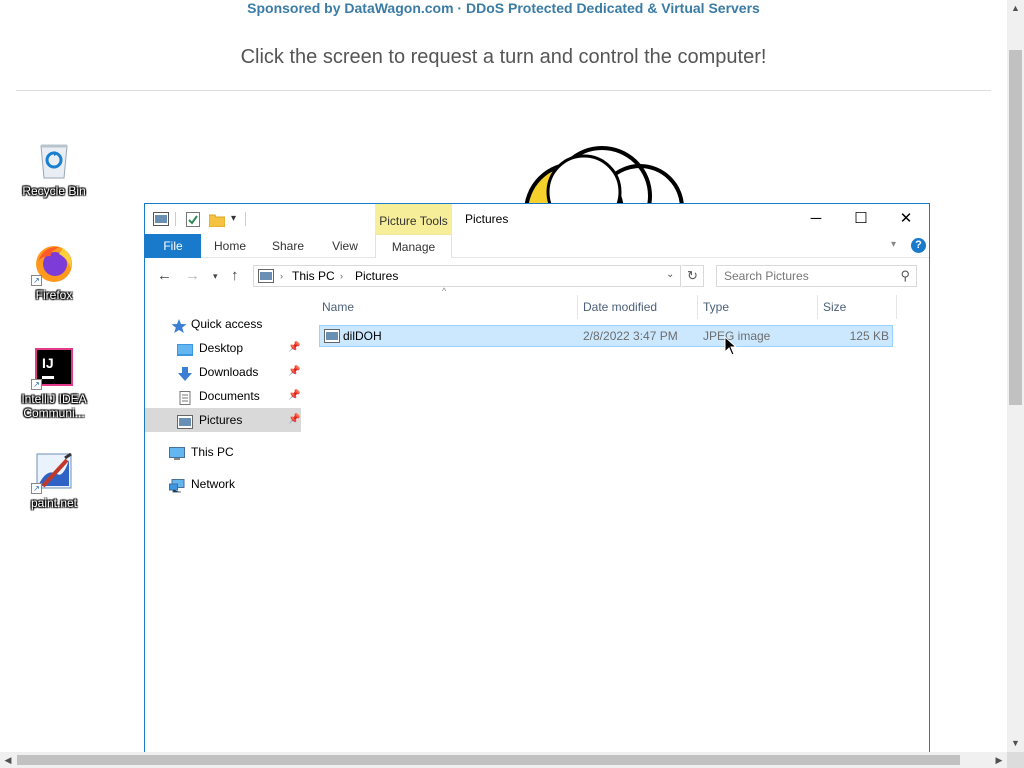  I want to click on nav-item-network: Network, so click(223, 484).